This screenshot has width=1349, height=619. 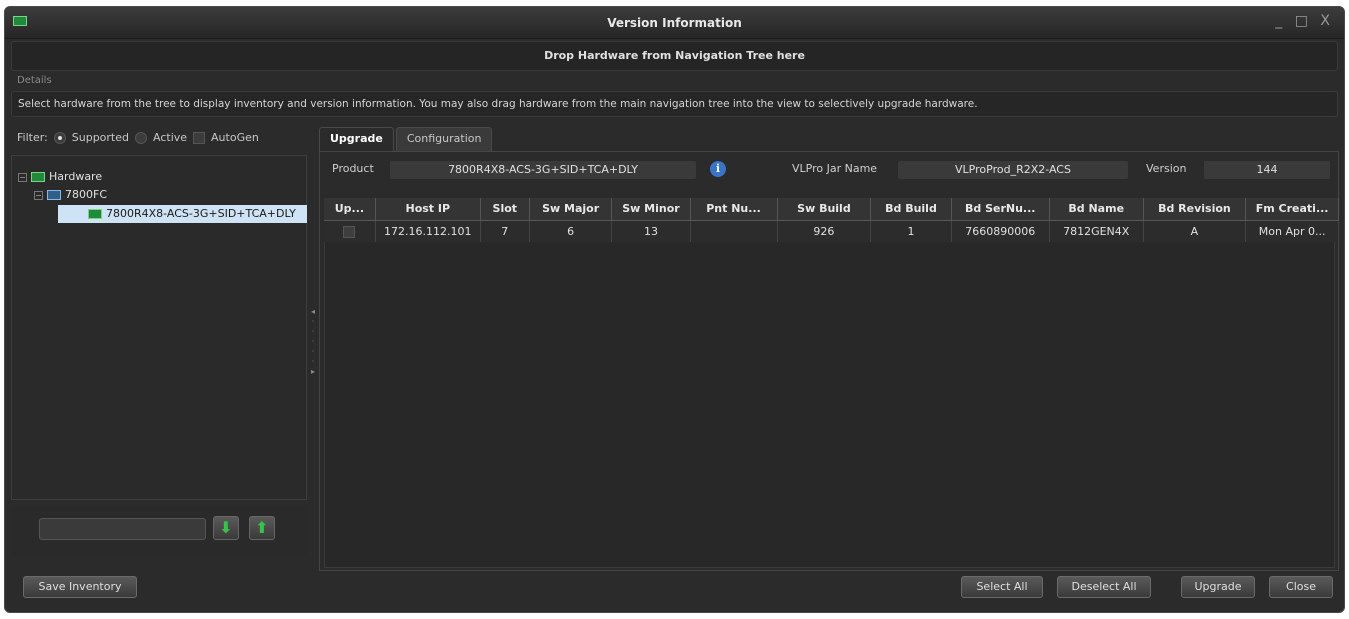 I want to click on cell-sw-major: 6, so click(x=571, y=231).